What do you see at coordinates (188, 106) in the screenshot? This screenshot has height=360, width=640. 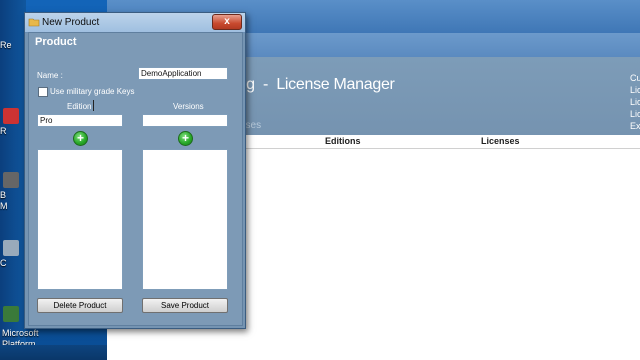 I see `versions-label: Versions` at bounding box center [188, 106].